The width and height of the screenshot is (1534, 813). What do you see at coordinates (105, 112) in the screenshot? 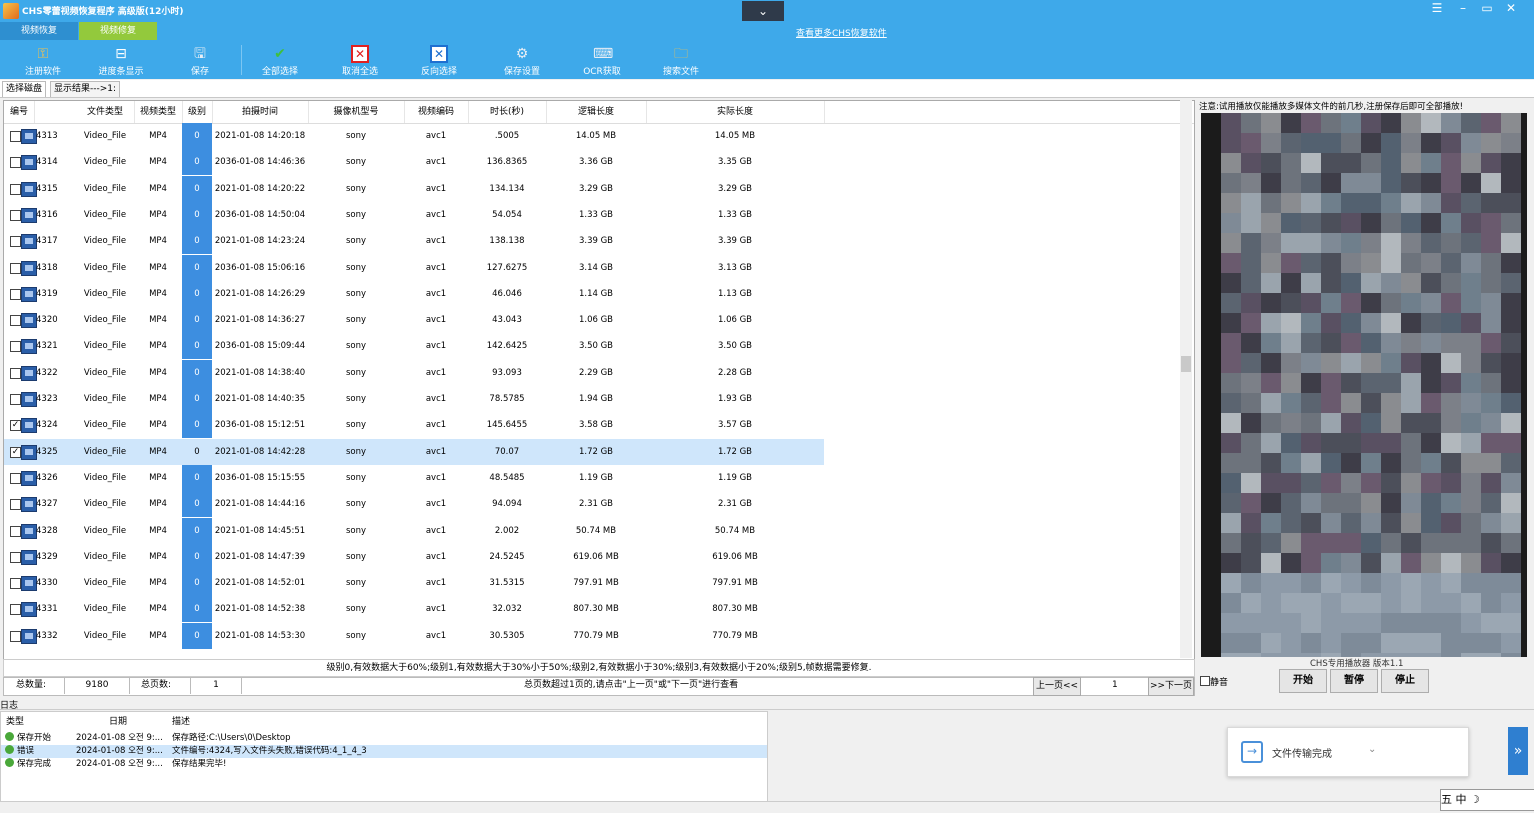
I see `col-file-type: 文件类型` at bounding box center [105, 112].